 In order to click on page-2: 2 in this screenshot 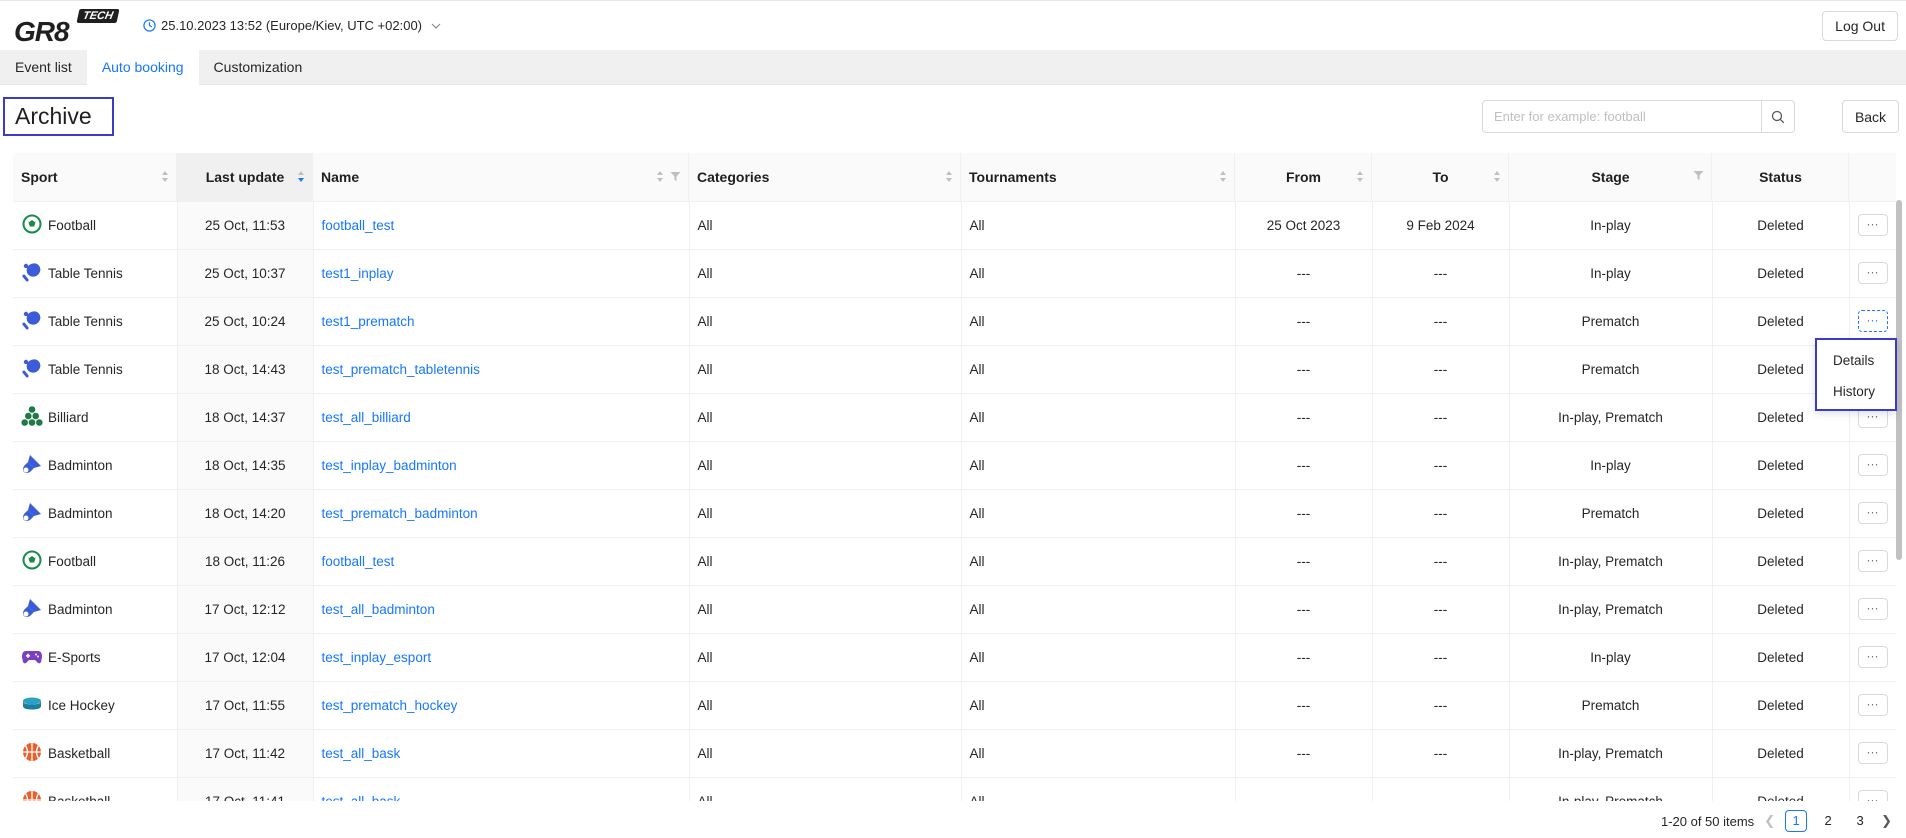, I will do `click(1828, 821)`.